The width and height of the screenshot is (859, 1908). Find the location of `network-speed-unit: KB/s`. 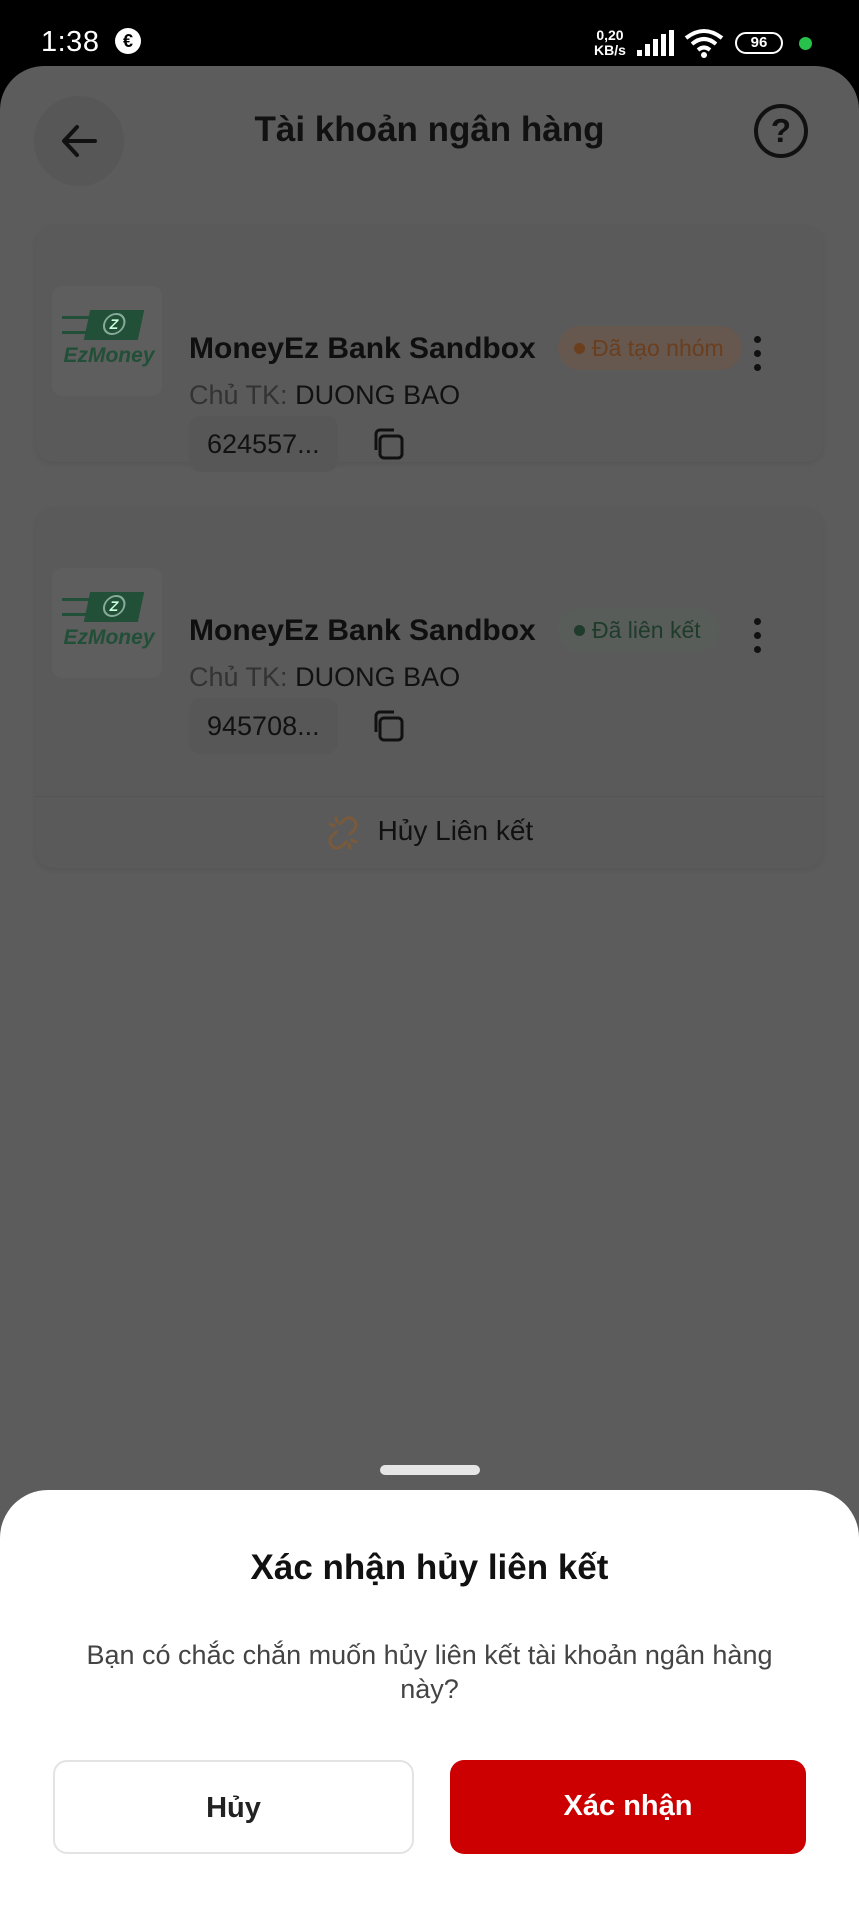

network-speed-unit: KB/s is located at coordinates (610, 50).